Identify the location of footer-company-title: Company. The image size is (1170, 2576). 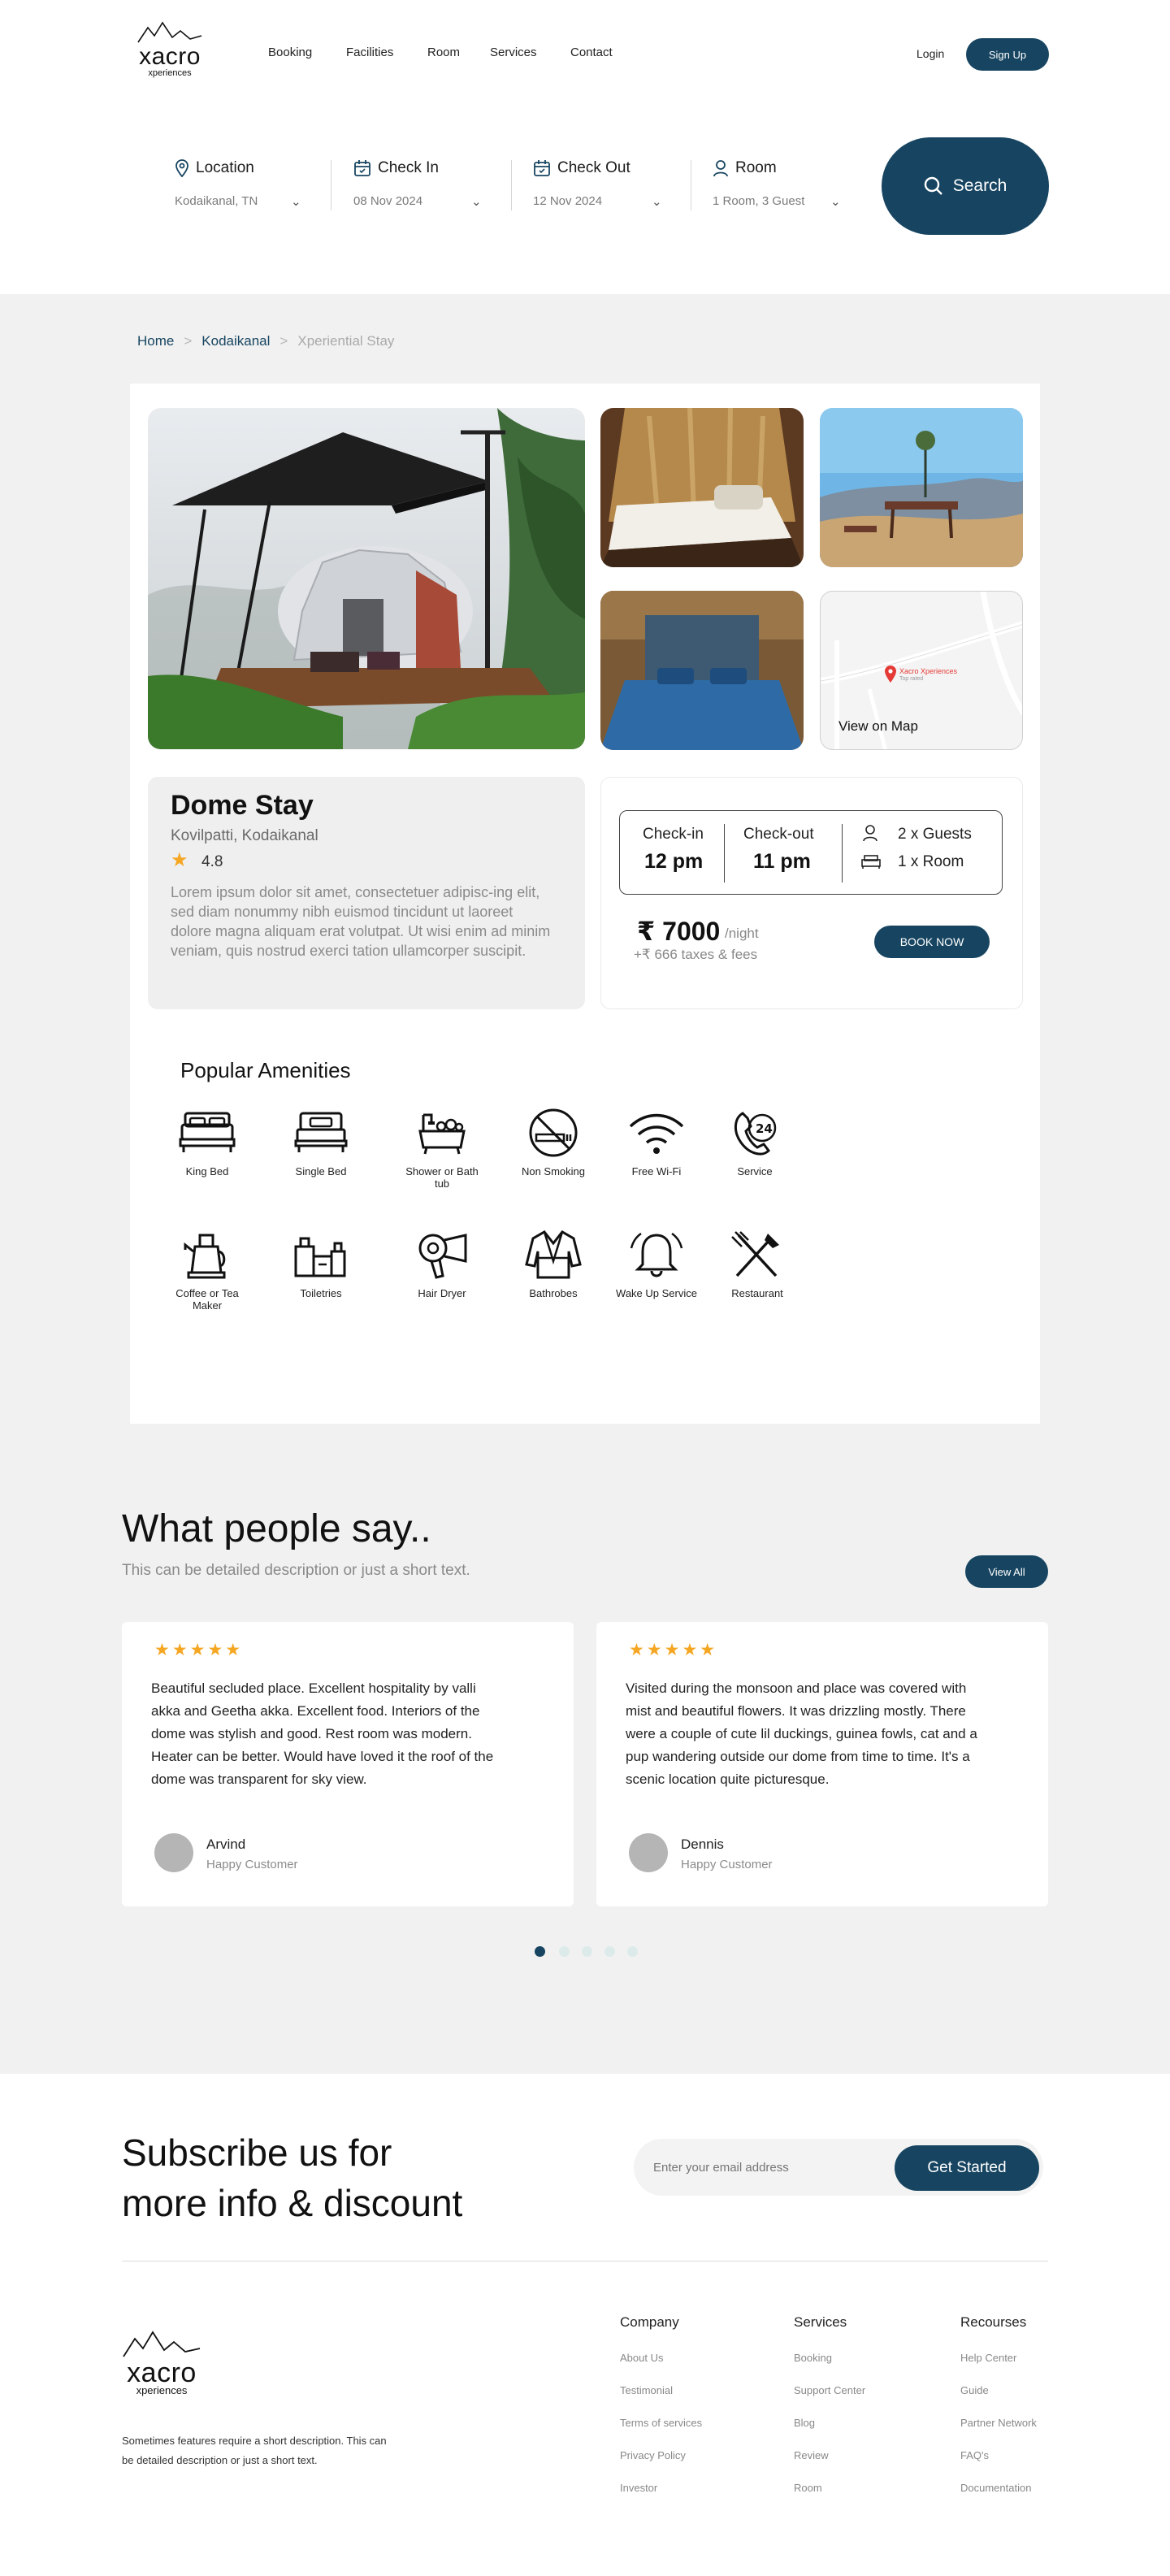
(650, 2322).